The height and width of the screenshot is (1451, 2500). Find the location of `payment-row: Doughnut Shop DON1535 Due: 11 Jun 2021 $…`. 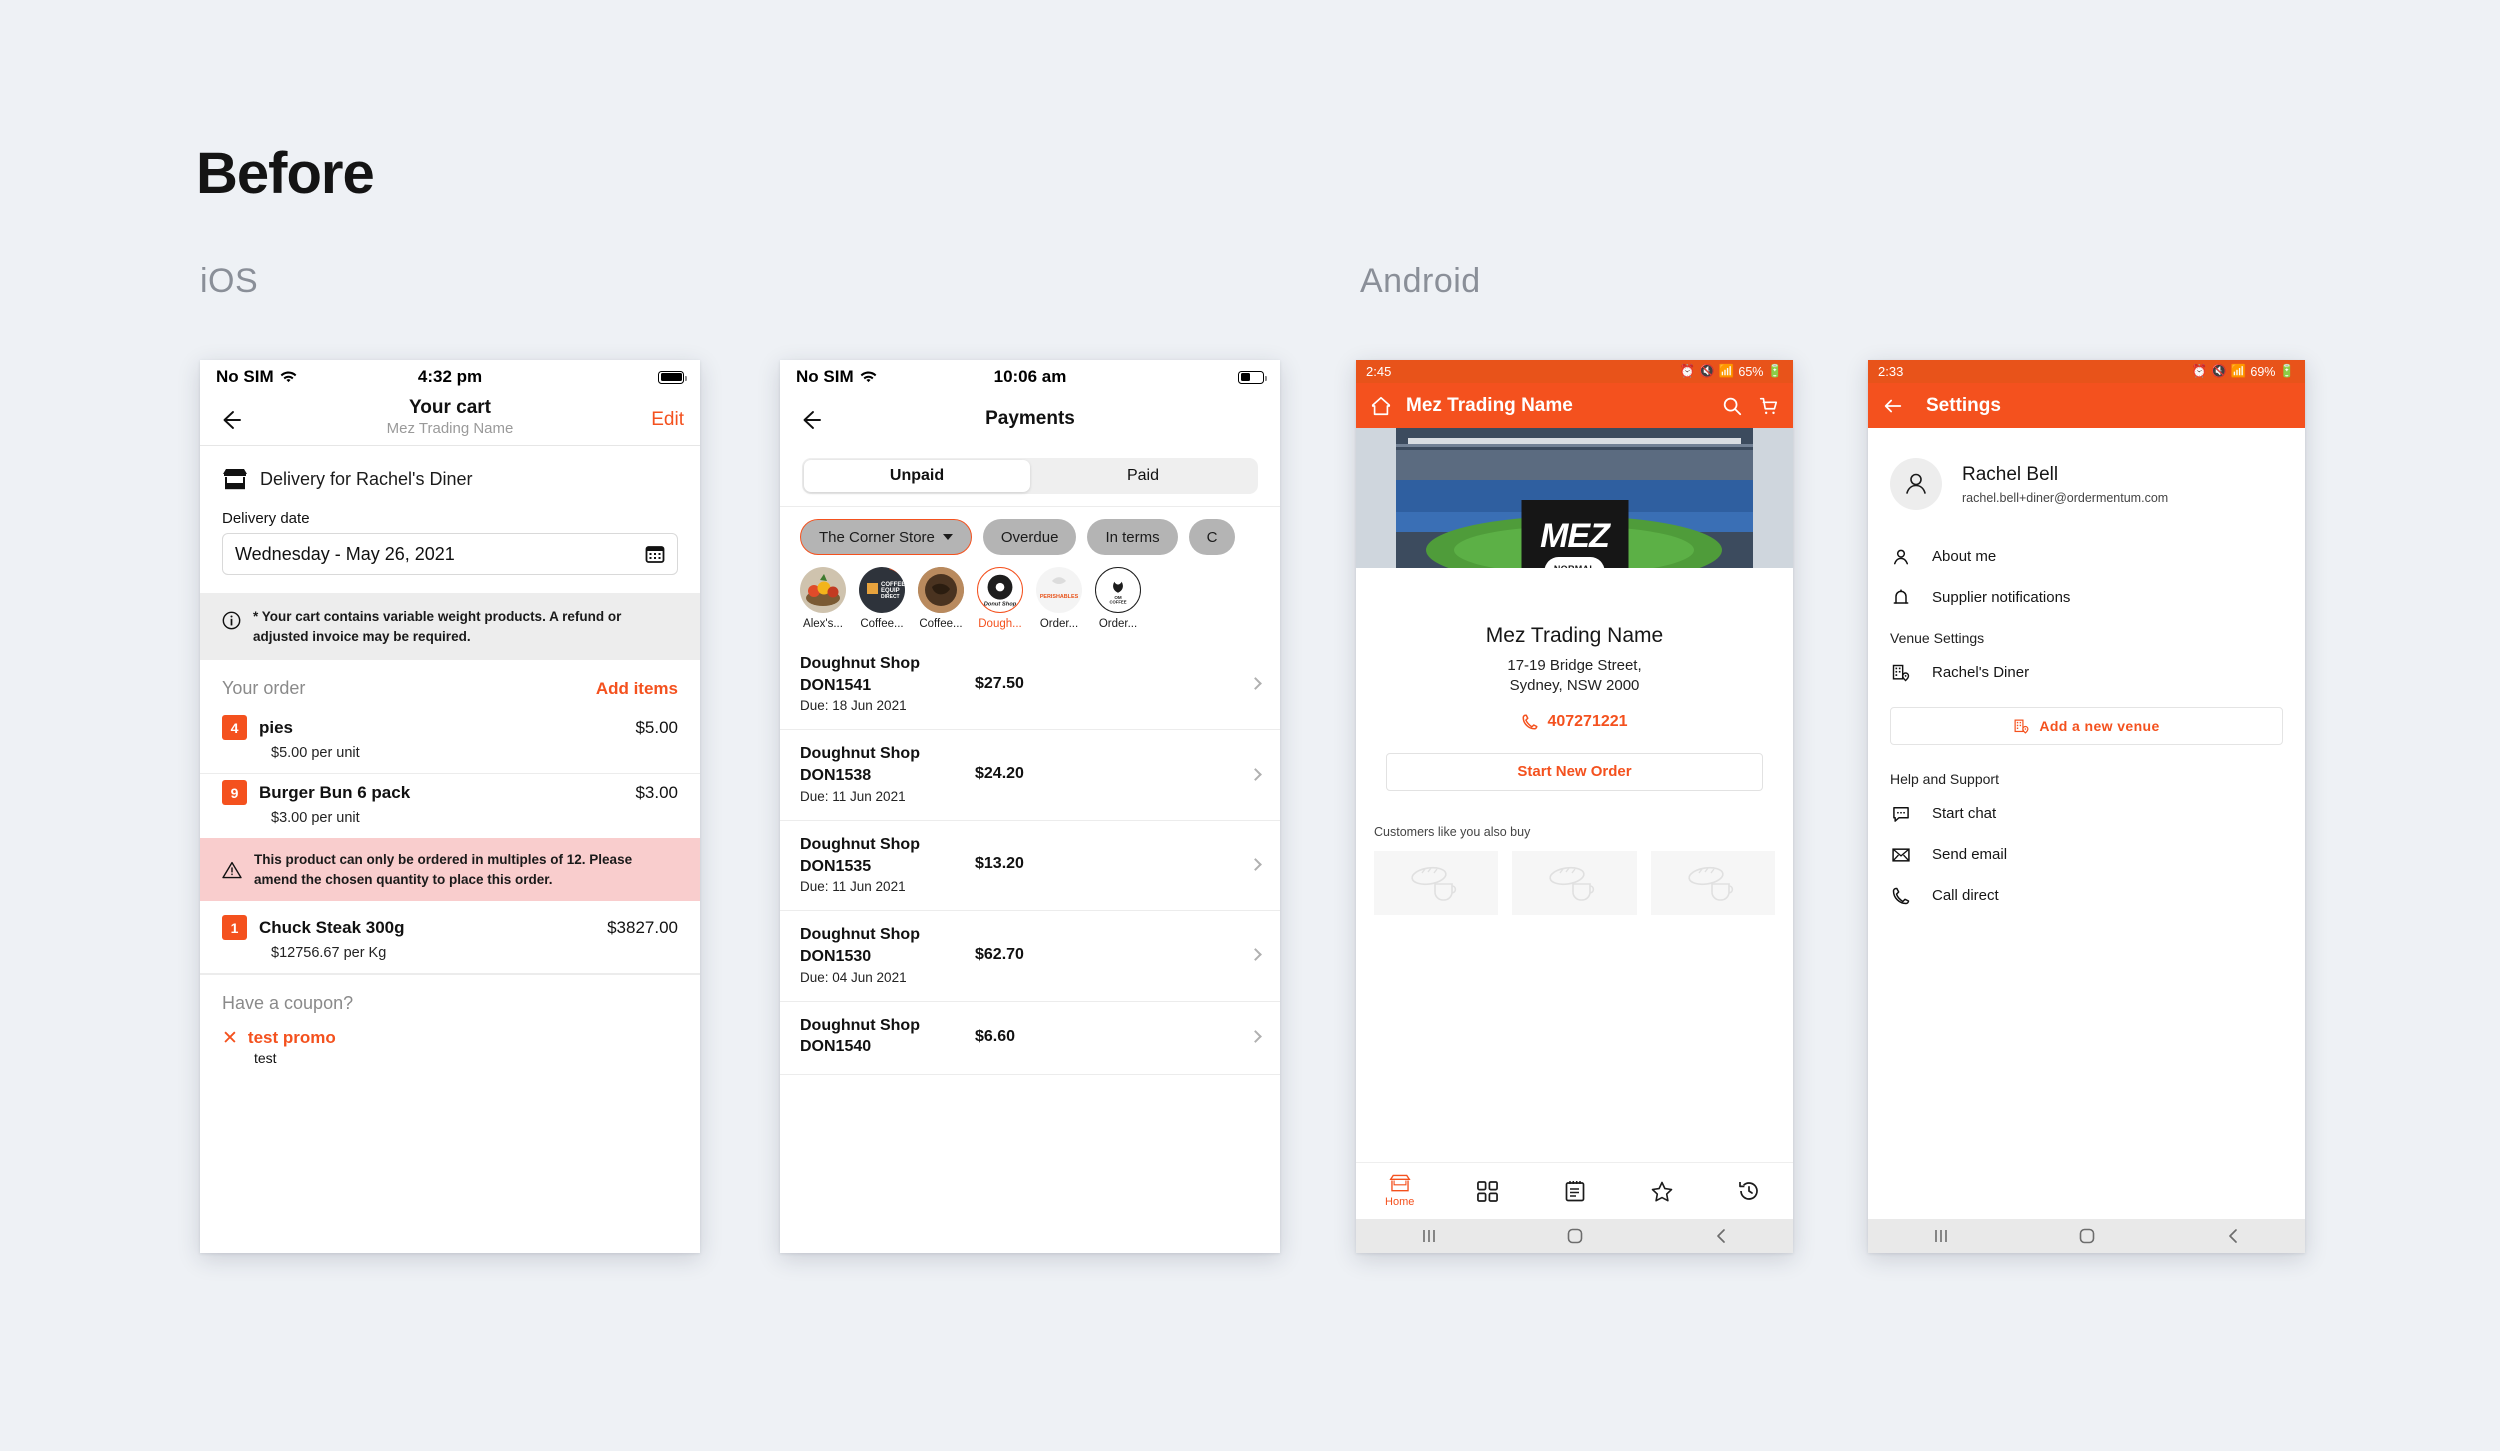

payment-row: Doughnut Shop DON1535 Due: 11 Jun 2021 $… is located at coordinates (1030, 866).